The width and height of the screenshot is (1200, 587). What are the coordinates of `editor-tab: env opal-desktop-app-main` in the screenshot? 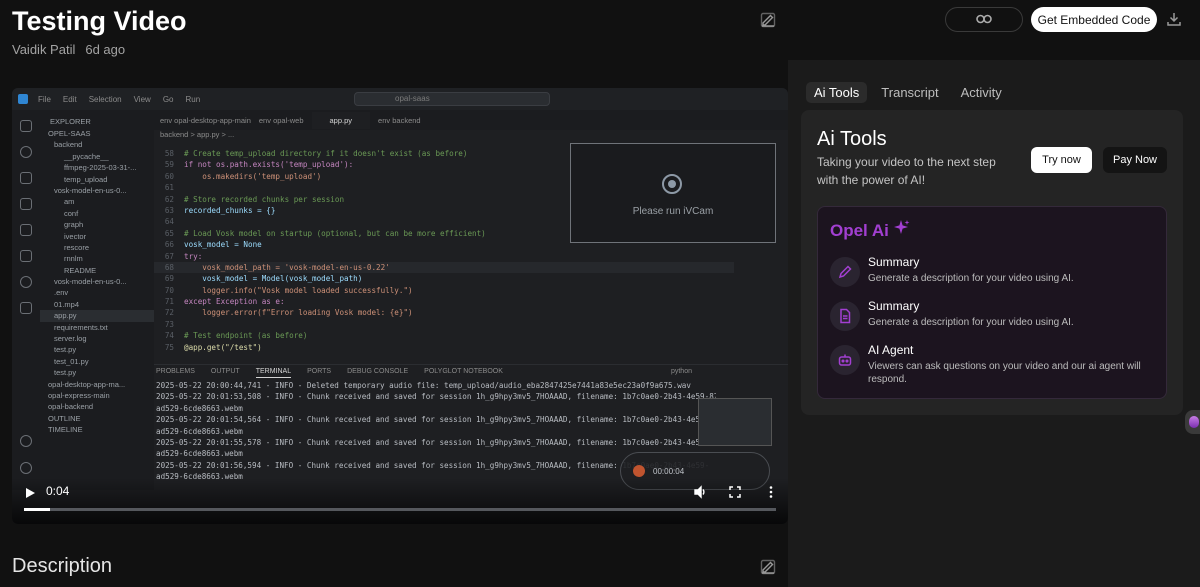 It's located at (205, 120).